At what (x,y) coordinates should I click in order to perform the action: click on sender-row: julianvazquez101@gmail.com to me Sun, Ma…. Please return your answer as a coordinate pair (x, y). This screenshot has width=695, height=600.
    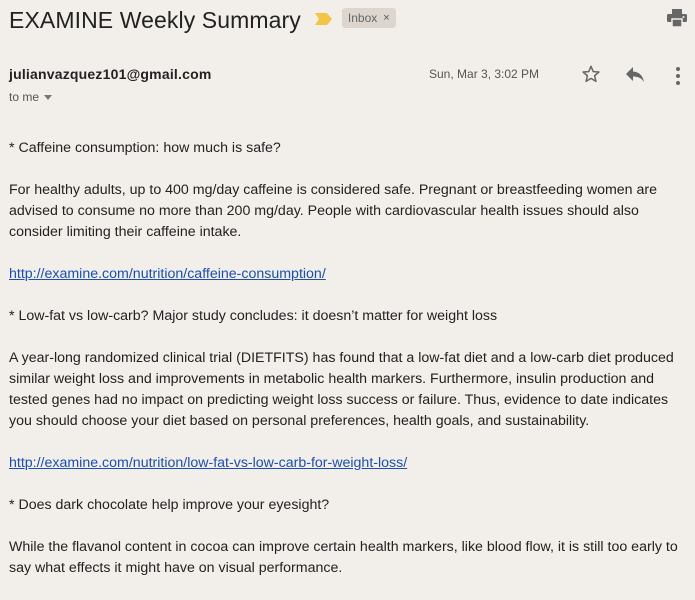
    Looking at the image, I should click on (352, 84).